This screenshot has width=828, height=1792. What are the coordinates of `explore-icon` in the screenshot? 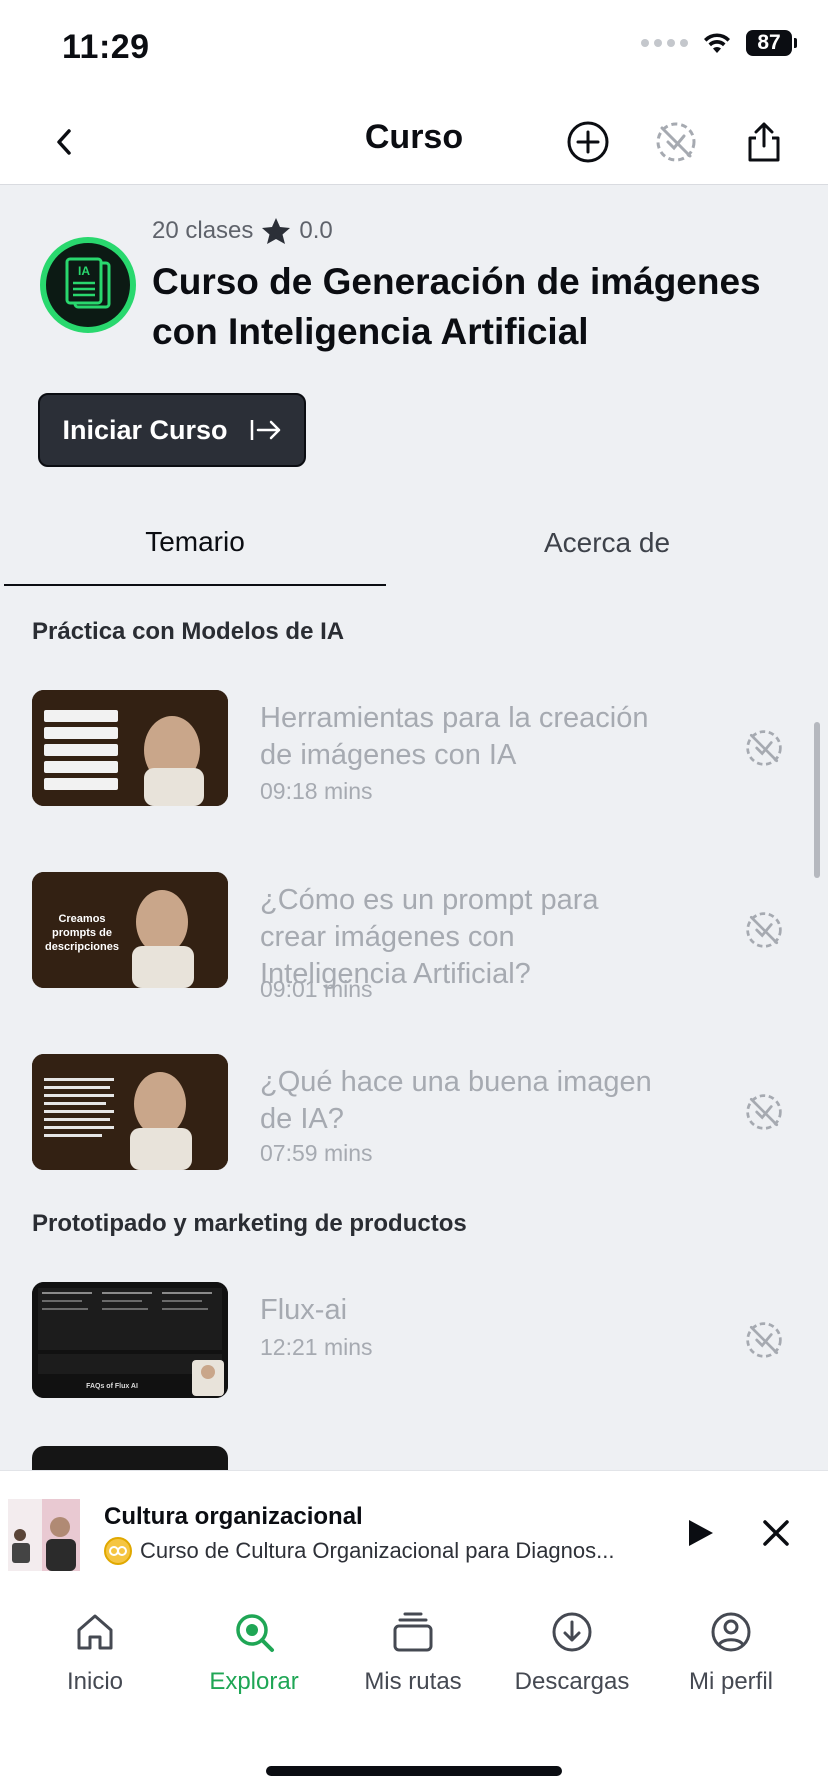 It's located at (255, 1633).